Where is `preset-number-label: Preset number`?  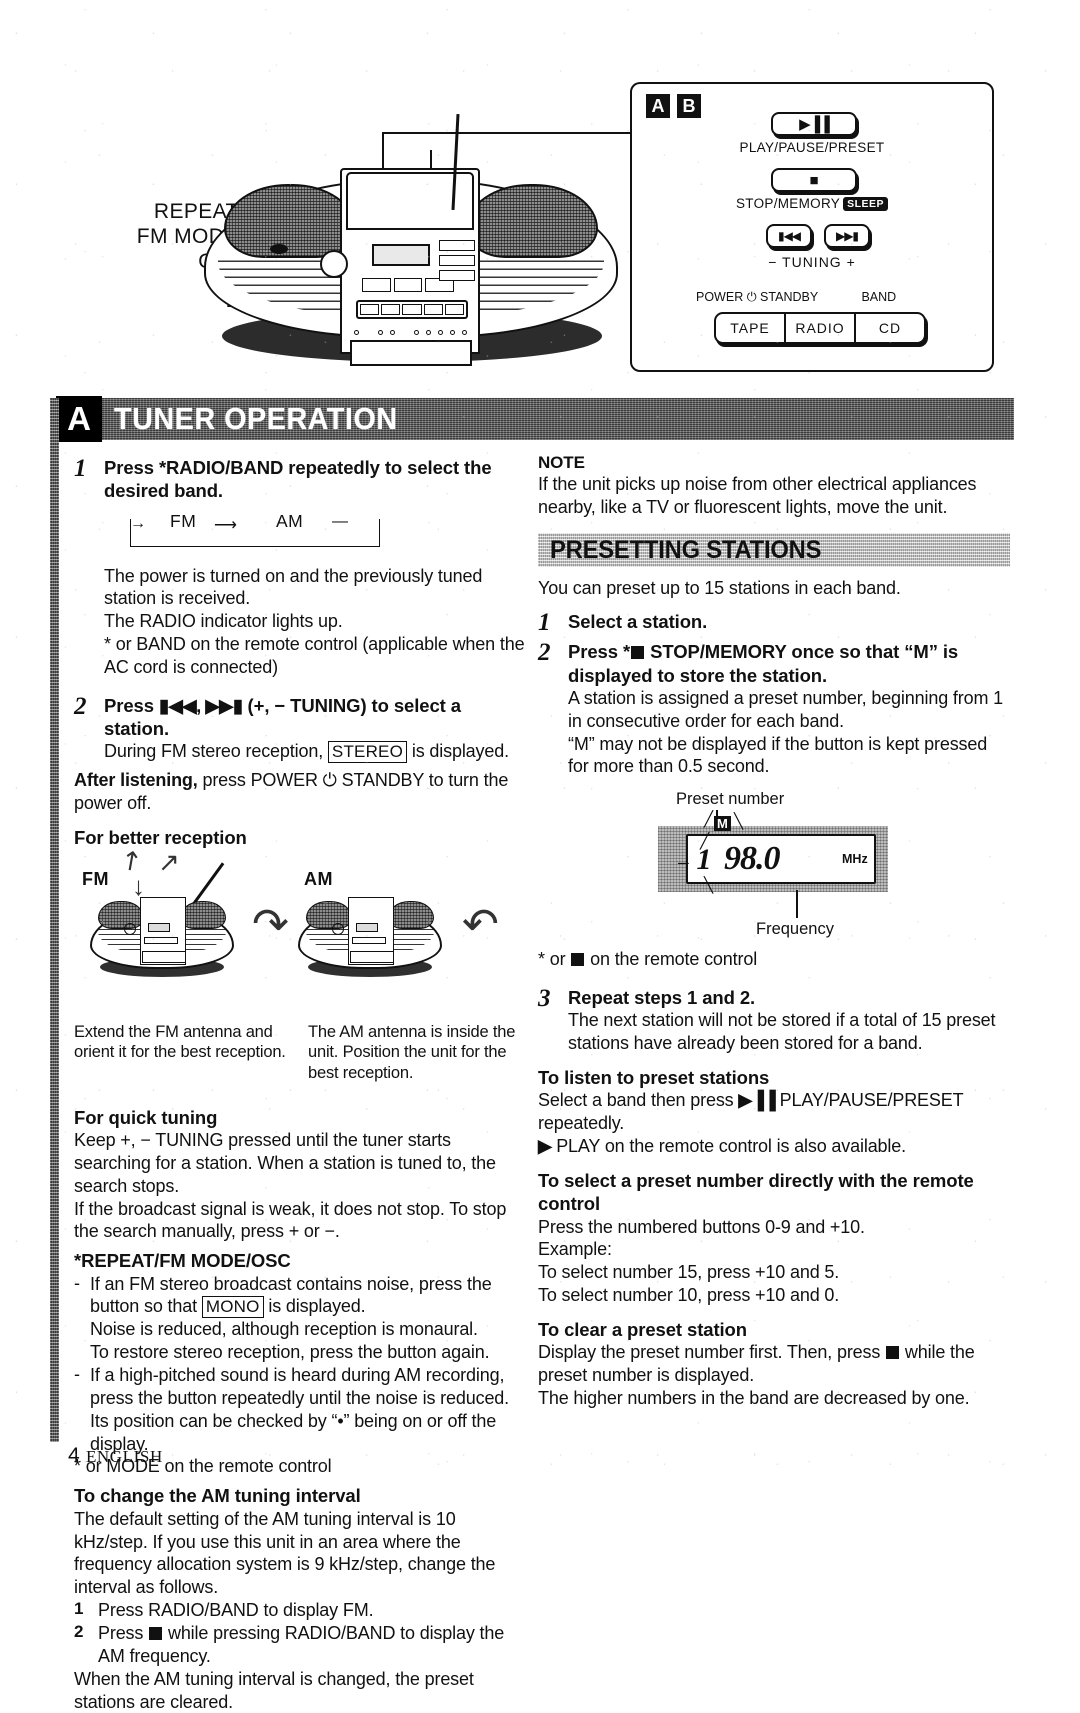
preset-number-label: Preset number is located at coordinates (730, 799).